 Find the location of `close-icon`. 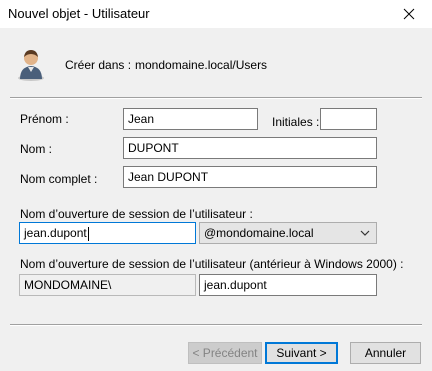

close-icon is located at coordinates (409, 14).